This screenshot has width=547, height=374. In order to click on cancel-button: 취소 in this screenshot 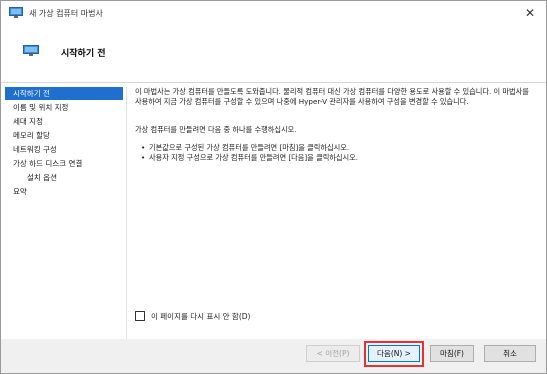, I will do `click(510, 353)`.